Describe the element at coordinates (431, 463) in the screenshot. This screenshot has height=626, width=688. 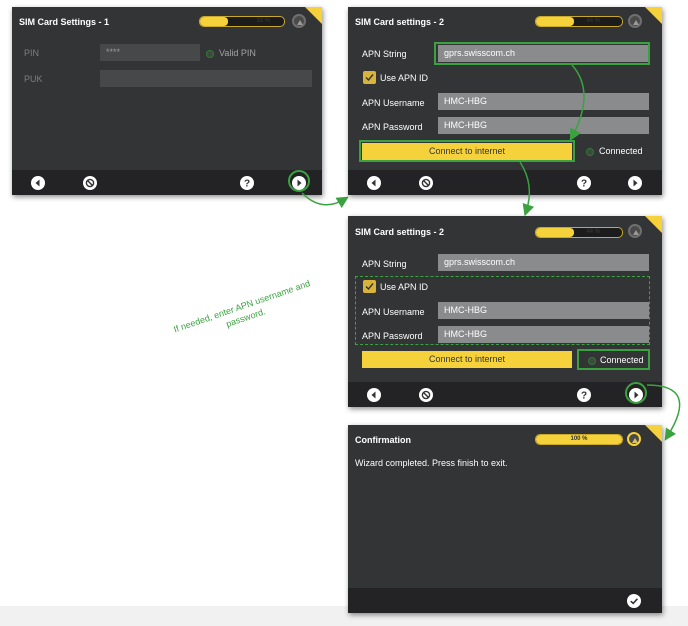
I see `confirmation-message: Wizard completed. Press finish to exit.` at that location.